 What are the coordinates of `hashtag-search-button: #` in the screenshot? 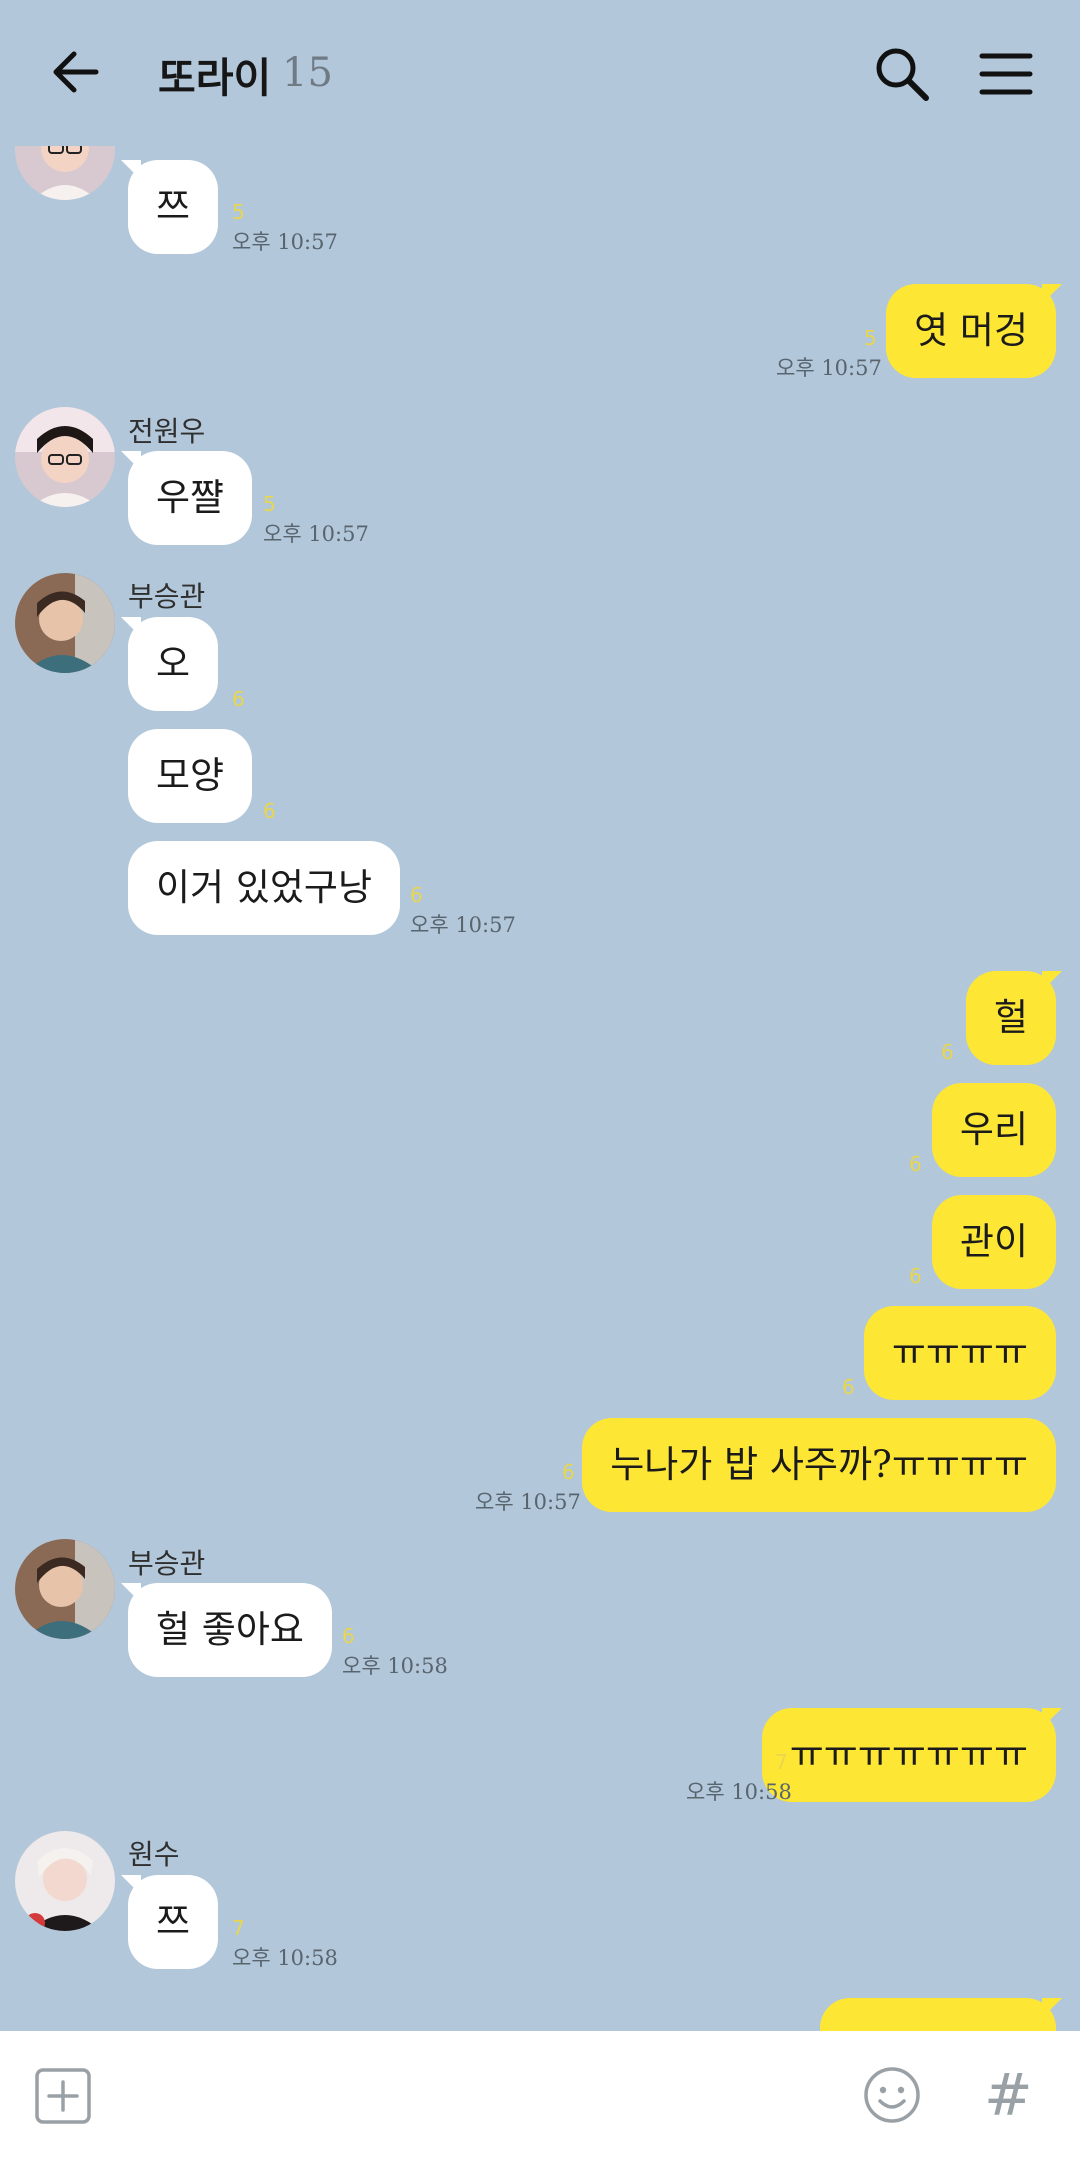 It's located at (1008, 2095).